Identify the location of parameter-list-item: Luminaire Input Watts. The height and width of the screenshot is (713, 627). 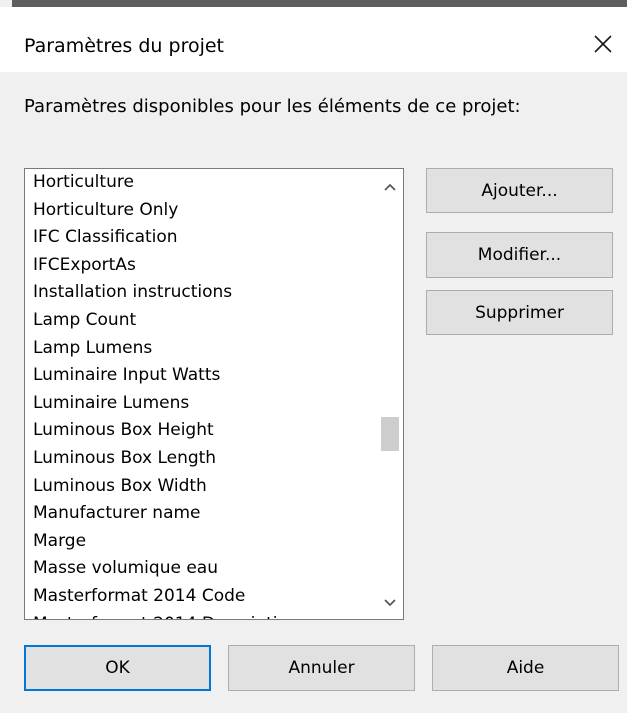
(201, 376).